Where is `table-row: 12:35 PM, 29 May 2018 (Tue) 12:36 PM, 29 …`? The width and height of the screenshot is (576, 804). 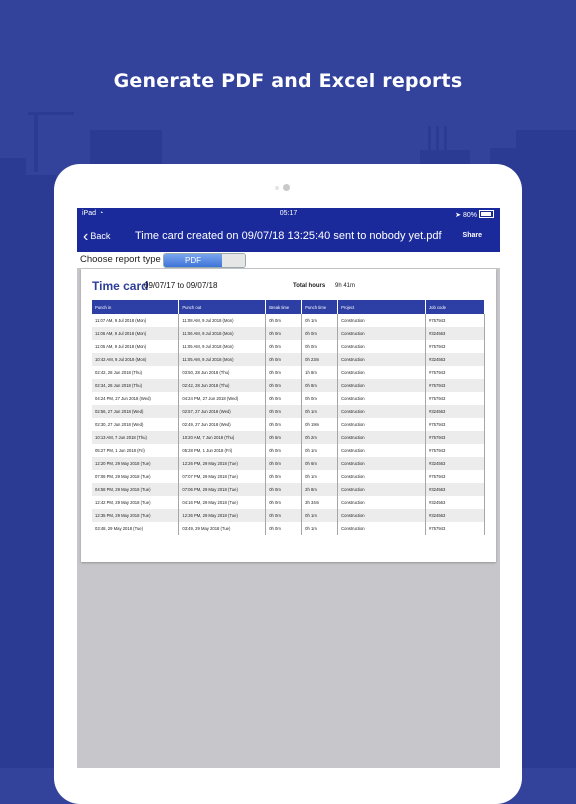 table-row: 12:35 PM, 29 May 2018 (Tue) 12:36 PM, 29 … is located at coordinates (288, 515).